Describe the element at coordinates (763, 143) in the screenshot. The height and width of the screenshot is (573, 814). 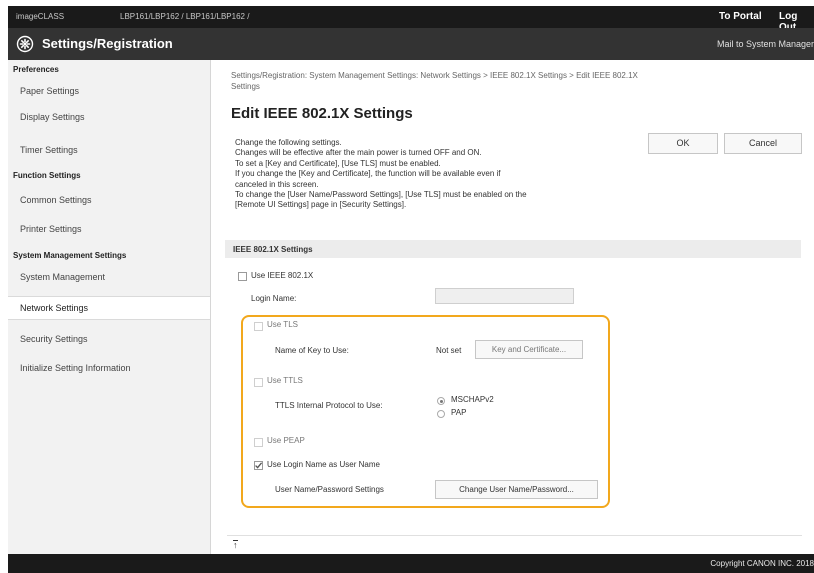
I see `cancel-button: Cancel` at that location.